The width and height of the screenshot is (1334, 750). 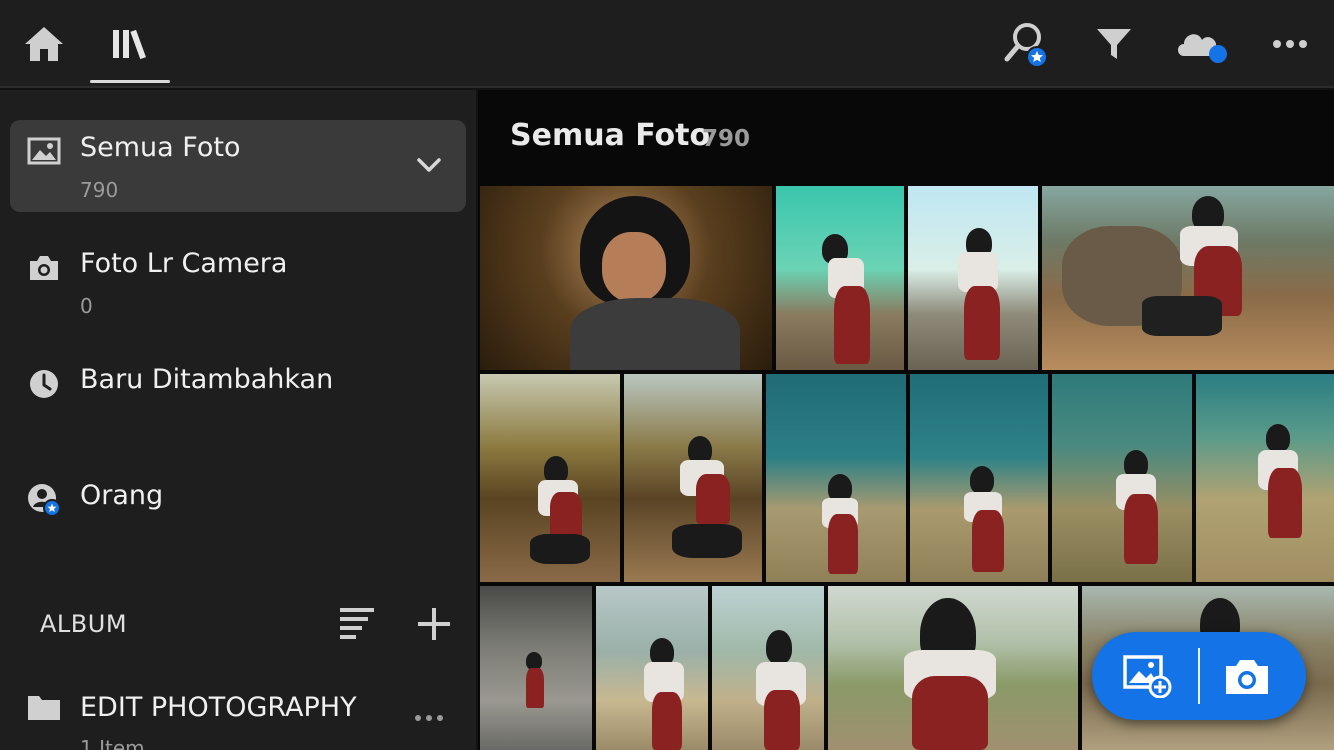 I want to click on add-album-icon, so click(x=434, y=624).